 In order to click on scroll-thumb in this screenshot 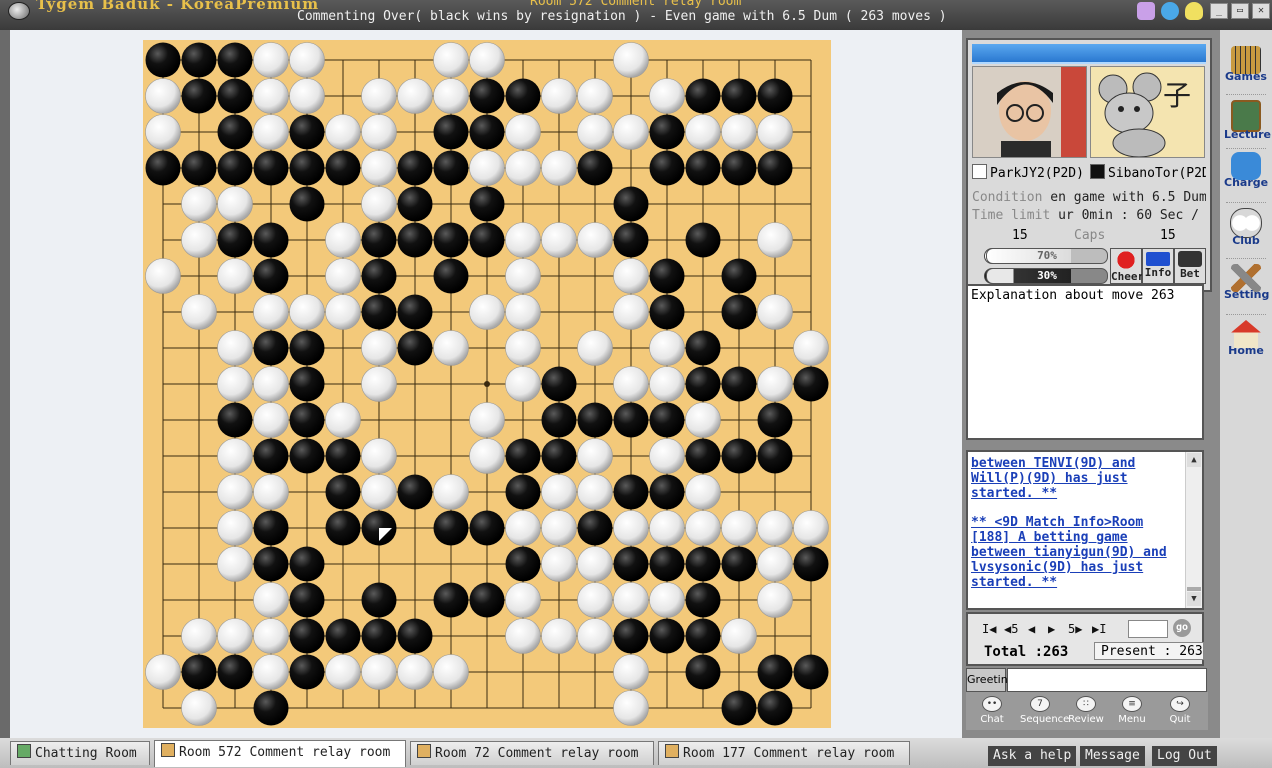, I will do `click(1194, 589)`.